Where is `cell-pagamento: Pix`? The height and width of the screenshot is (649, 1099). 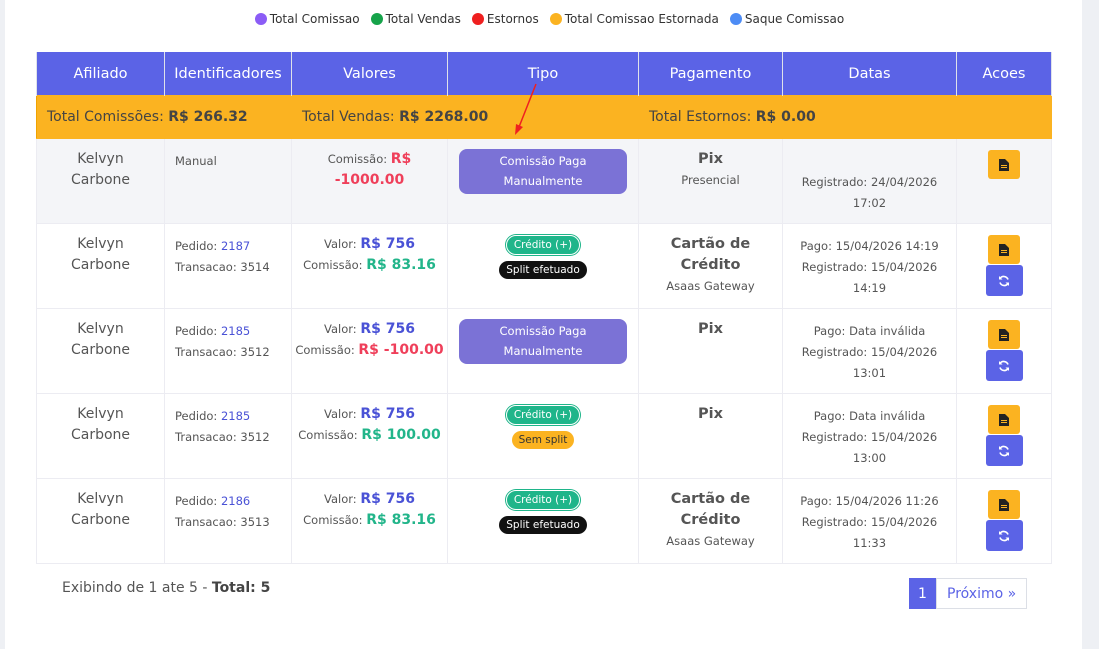
cell-pagamento: Pix is located at coordinates (710, 436).